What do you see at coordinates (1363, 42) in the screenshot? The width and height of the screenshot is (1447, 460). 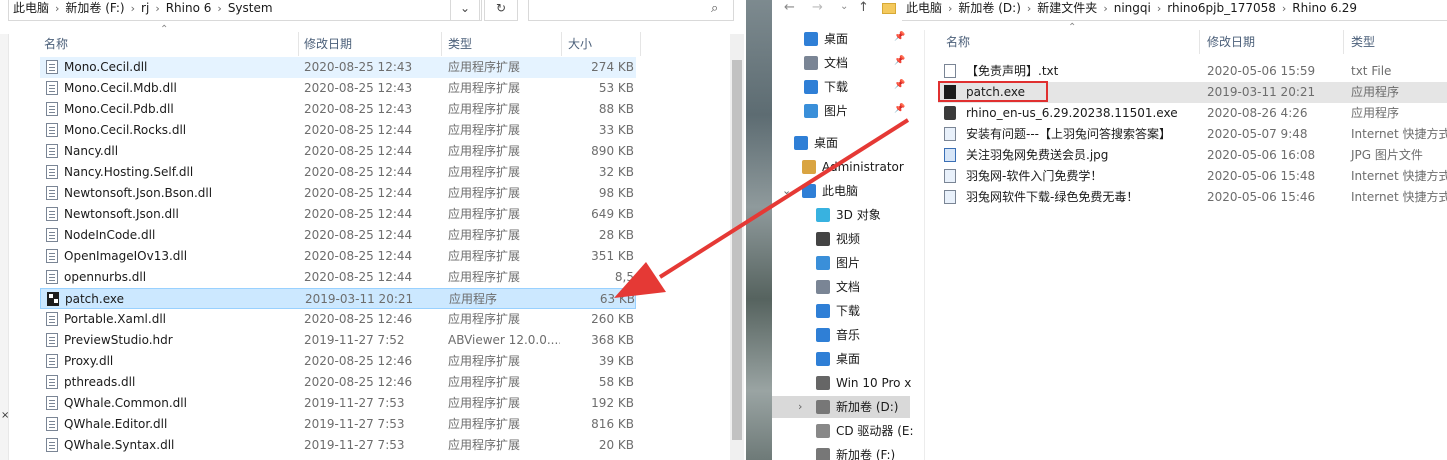 I see `right-col-type: 类型` at bounding box center [1363, 42].